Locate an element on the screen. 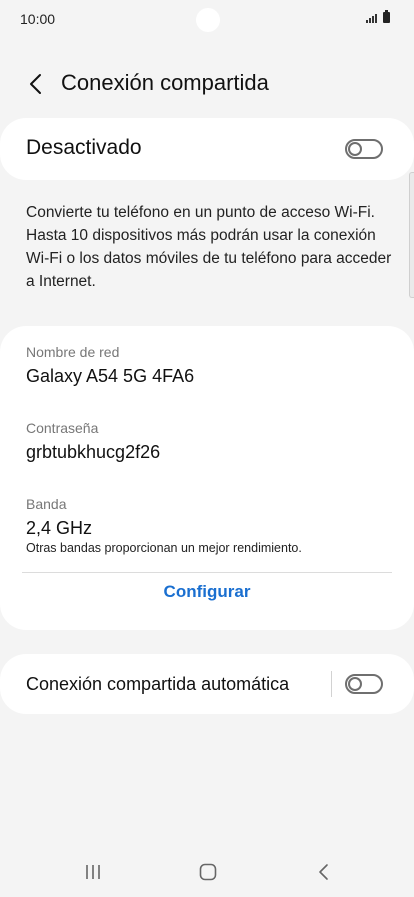 The height and width of the screenshot is (897, 414). signal-icon is located at coordinates (371, 18).